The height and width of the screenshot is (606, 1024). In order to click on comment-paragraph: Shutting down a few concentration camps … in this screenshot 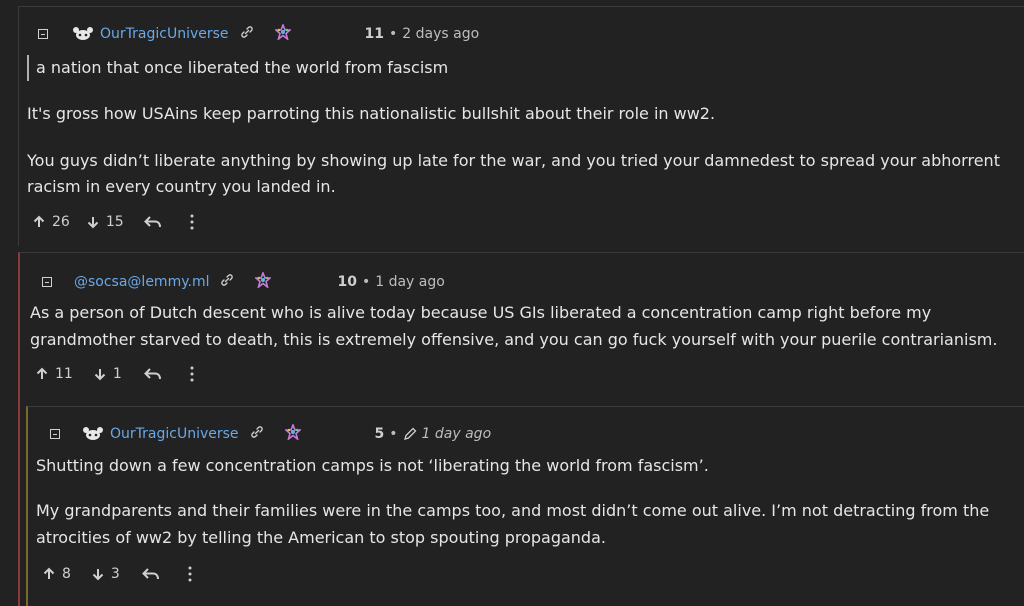, I will do `click(372, 465)`.